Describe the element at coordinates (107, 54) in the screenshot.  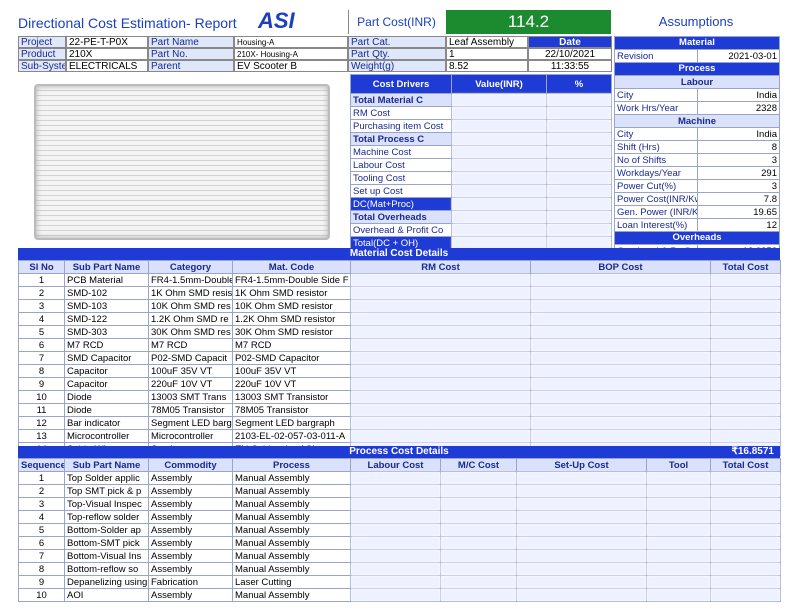
I see `product-value: 210X` at that location.